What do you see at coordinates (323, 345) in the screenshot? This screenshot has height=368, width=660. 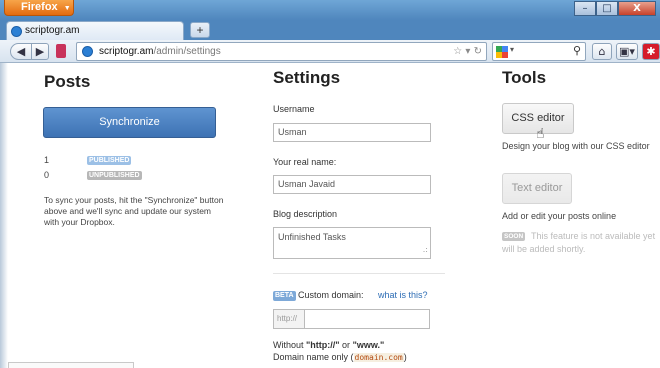 I see `hint-http: "http://"` at bounding box center [323, 345].